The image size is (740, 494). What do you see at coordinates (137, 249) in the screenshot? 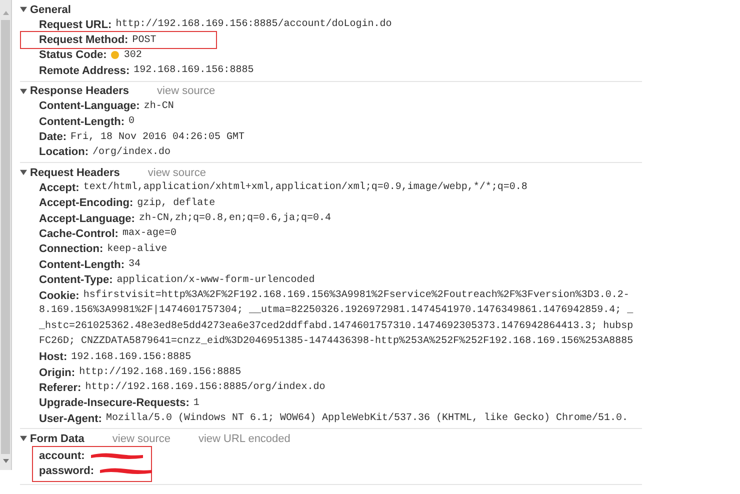
I see `header-value: keep-alive` at bounding box center [137, 249].